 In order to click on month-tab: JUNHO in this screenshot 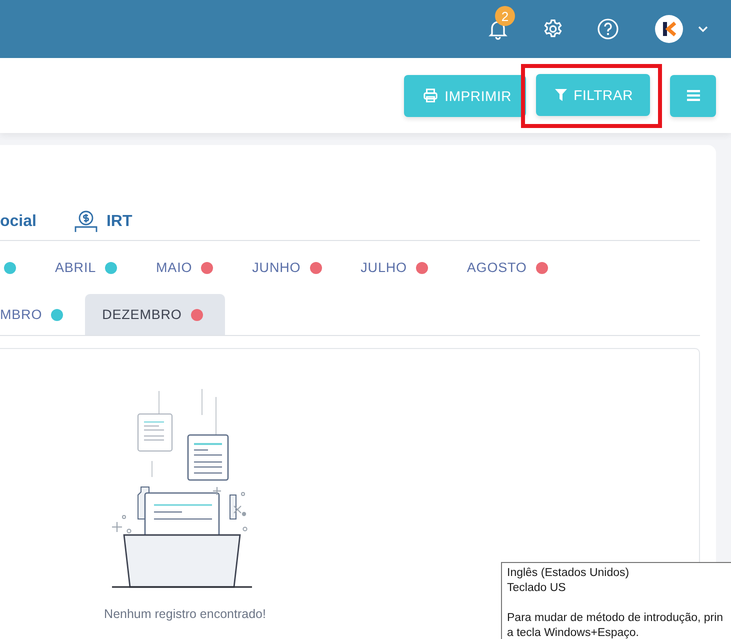, I will do `click(289, 267)`.